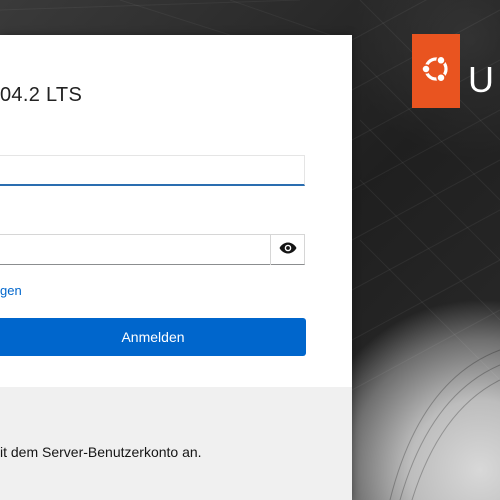  I want to click on ubuntu-logo, so click(436, 71).